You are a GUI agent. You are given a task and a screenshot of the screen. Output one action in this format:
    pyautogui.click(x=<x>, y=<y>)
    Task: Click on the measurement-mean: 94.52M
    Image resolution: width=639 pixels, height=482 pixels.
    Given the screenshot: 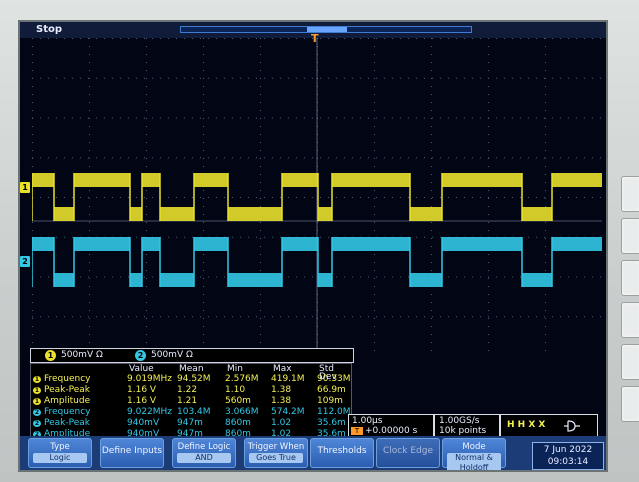 What is the action you would take?
    pyautogui.click(x=194, y=379)
    